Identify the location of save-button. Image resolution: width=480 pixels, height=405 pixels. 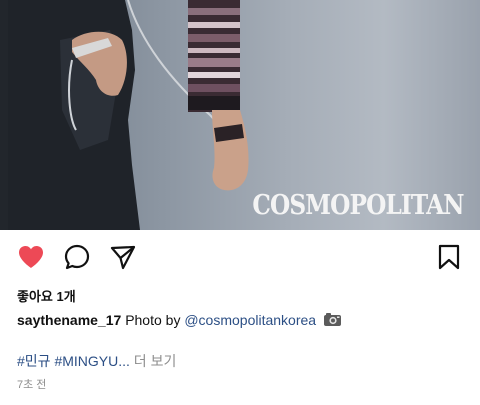
(449, 257).